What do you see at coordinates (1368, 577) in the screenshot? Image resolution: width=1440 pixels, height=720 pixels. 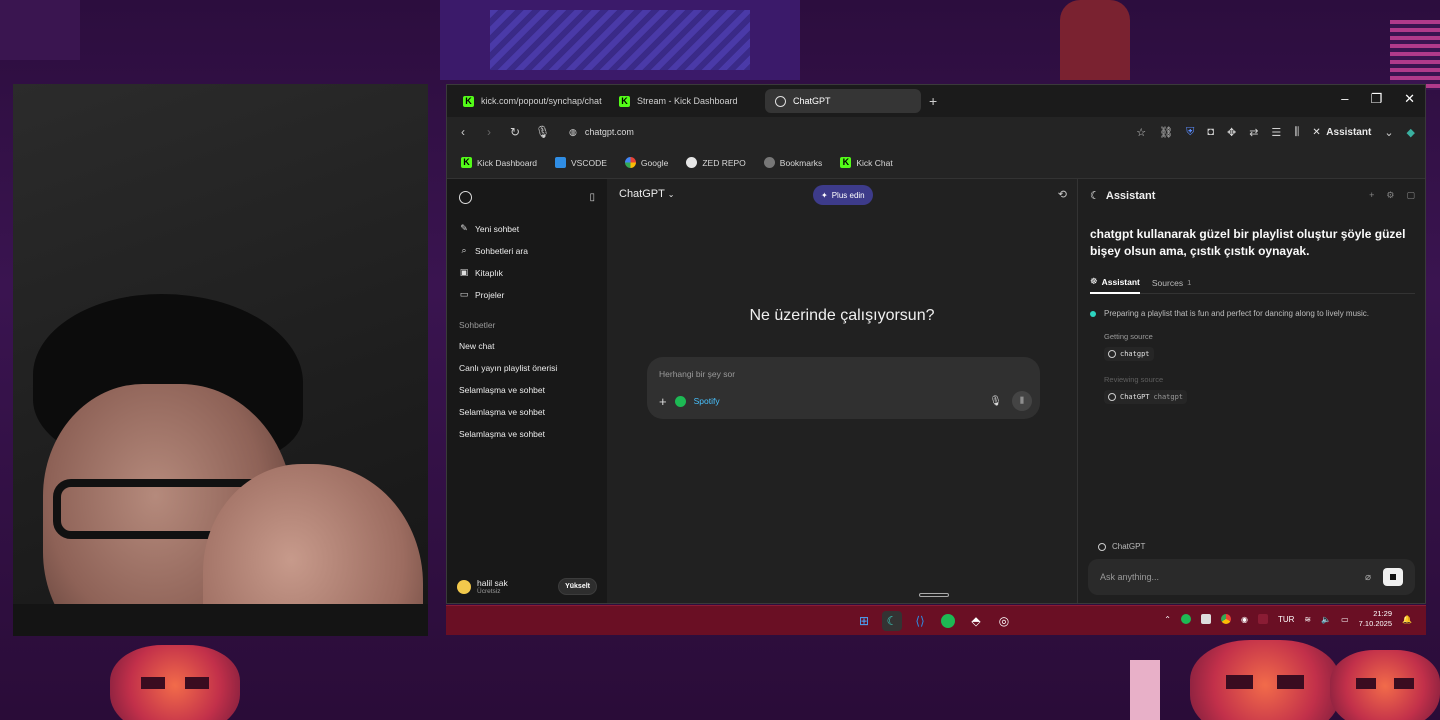 I see `attach-icon: ⌀` at bounding box center [1368, 577].